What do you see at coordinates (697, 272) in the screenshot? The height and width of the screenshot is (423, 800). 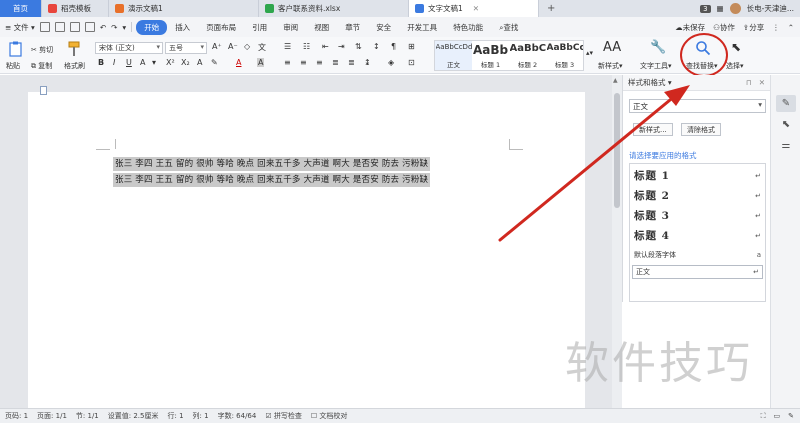 I see `list-item: 正文 ↵` at bounding box center [697, 272].